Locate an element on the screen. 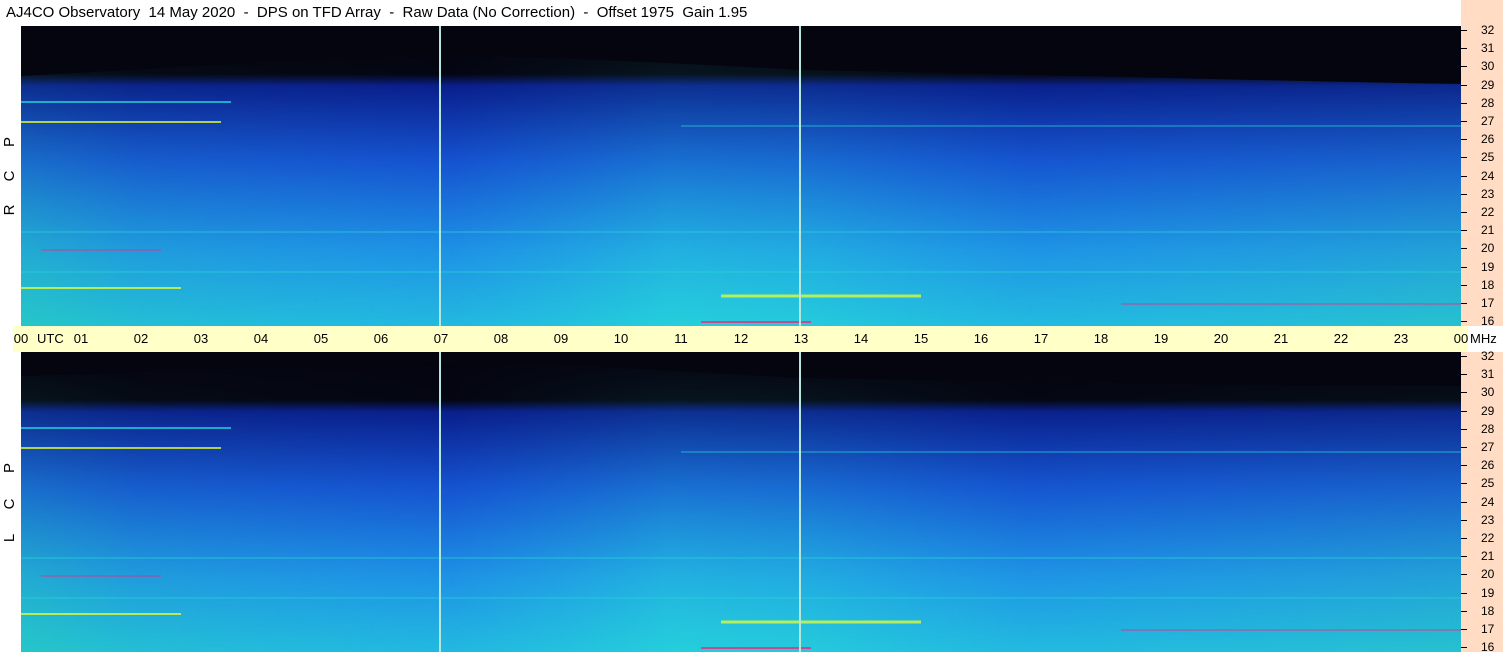 Image resolution: width=1503 pixels, height=672 pixels. time-tick-label: 17 is located at coordinates (1041, 338).